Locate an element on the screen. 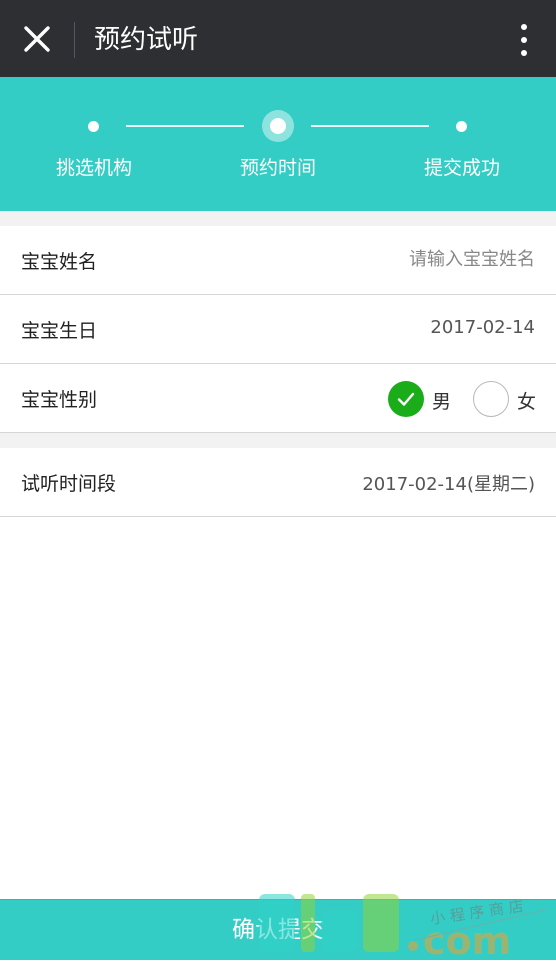 This screenshot has height=964, width=556. check-icon is located at coordinates (406, 399).